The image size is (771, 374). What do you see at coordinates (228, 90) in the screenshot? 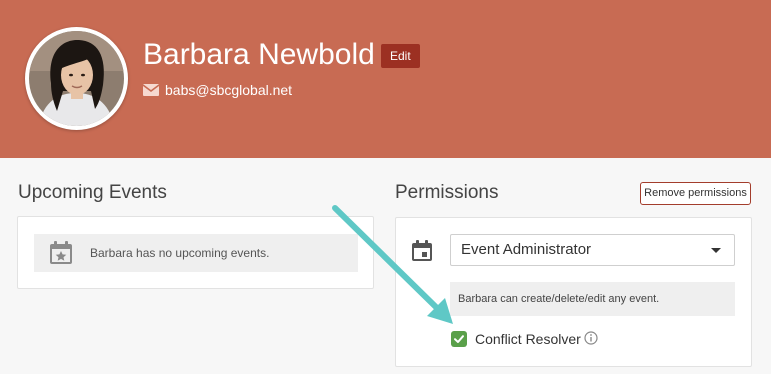
I see `email-address: babs@sbcglobal.net` at bounding box center [228, 90].